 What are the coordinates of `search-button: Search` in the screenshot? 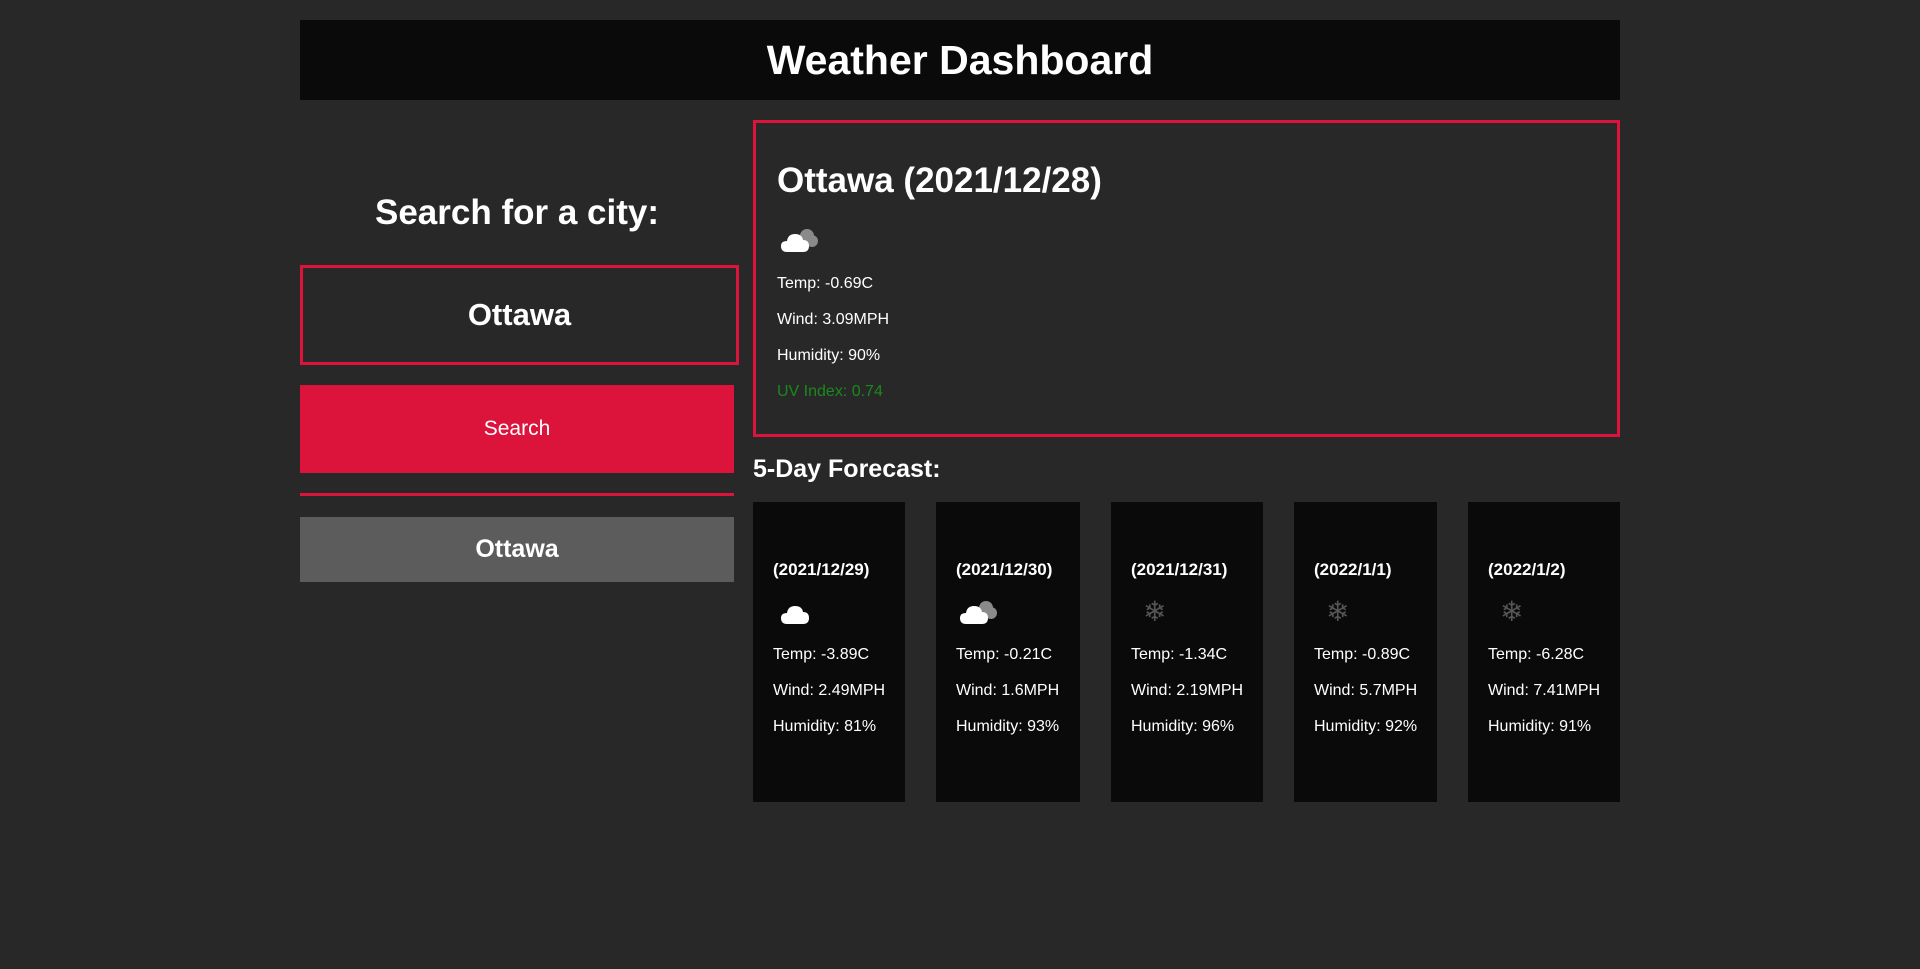 It's located at (517, 429).